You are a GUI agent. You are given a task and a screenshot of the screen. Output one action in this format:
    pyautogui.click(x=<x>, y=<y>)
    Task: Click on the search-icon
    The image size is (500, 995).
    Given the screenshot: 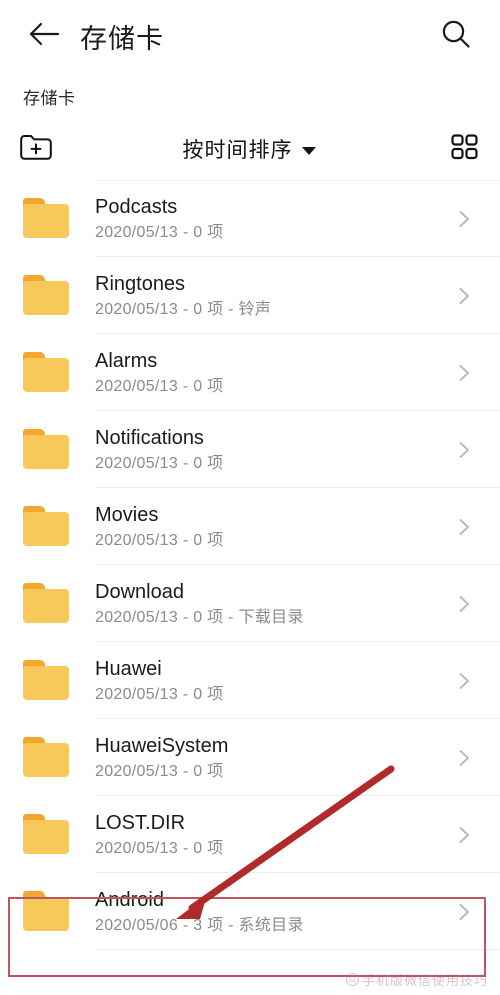 What is the action you would take?
    pyautogui.click(x=456, y=36)
    